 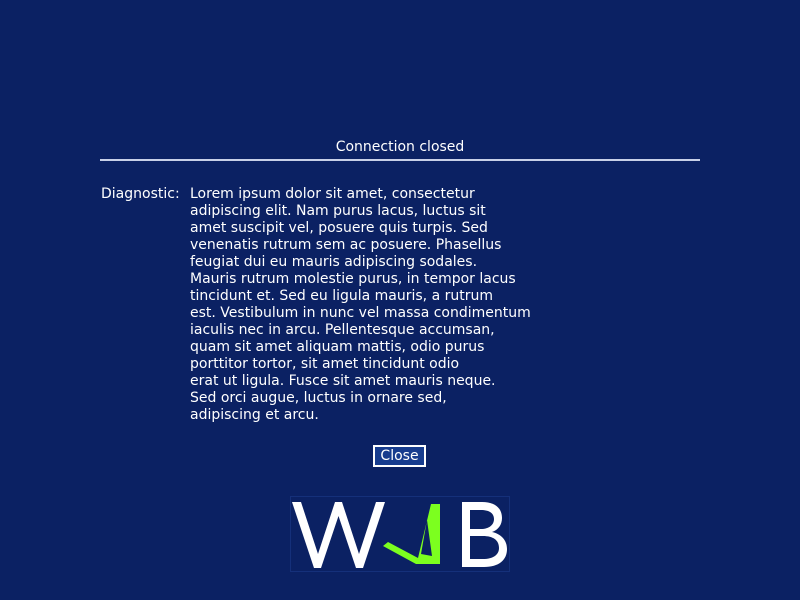 What do you see at coordinates (338, 535) in the screenshot?
I see `logo-letter-w` at bounding box center [338, 535].